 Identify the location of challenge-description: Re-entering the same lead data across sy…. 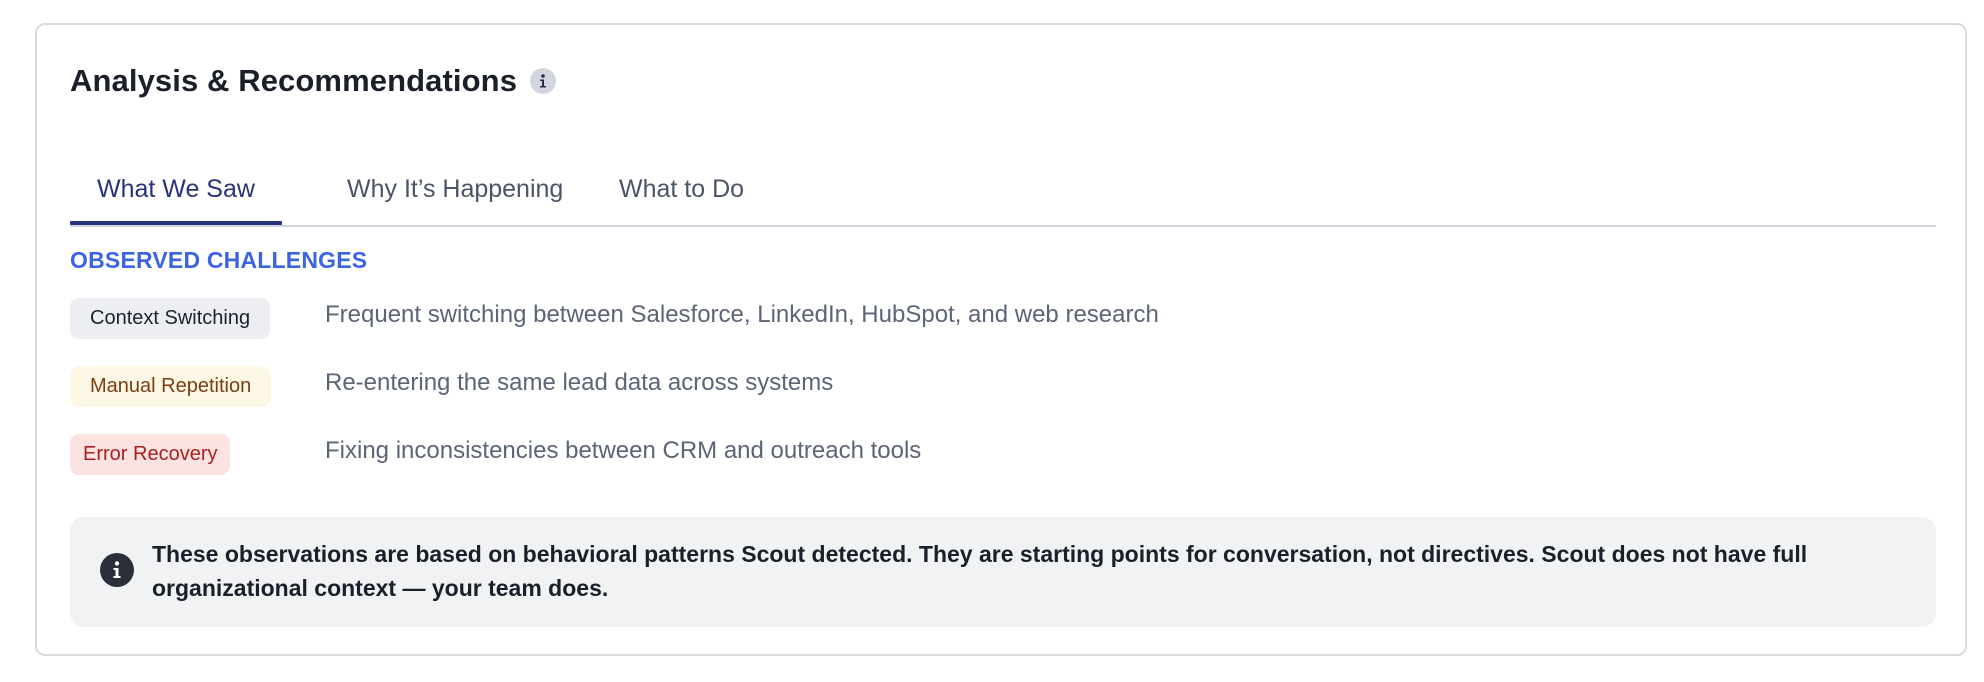
(579, 382).